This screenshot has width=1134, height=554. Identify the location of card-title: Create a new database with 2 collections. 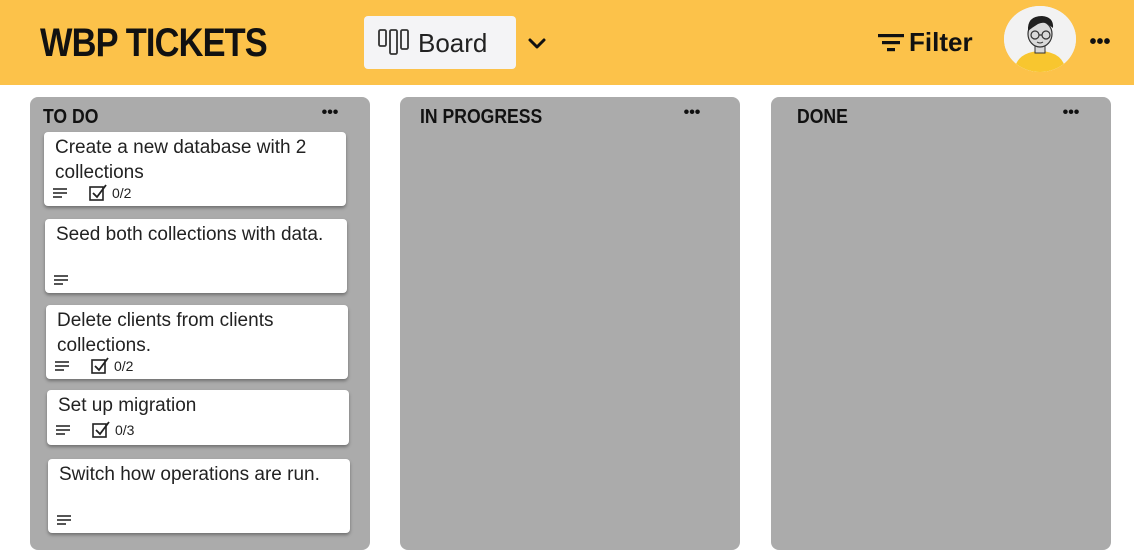
(181, 160).